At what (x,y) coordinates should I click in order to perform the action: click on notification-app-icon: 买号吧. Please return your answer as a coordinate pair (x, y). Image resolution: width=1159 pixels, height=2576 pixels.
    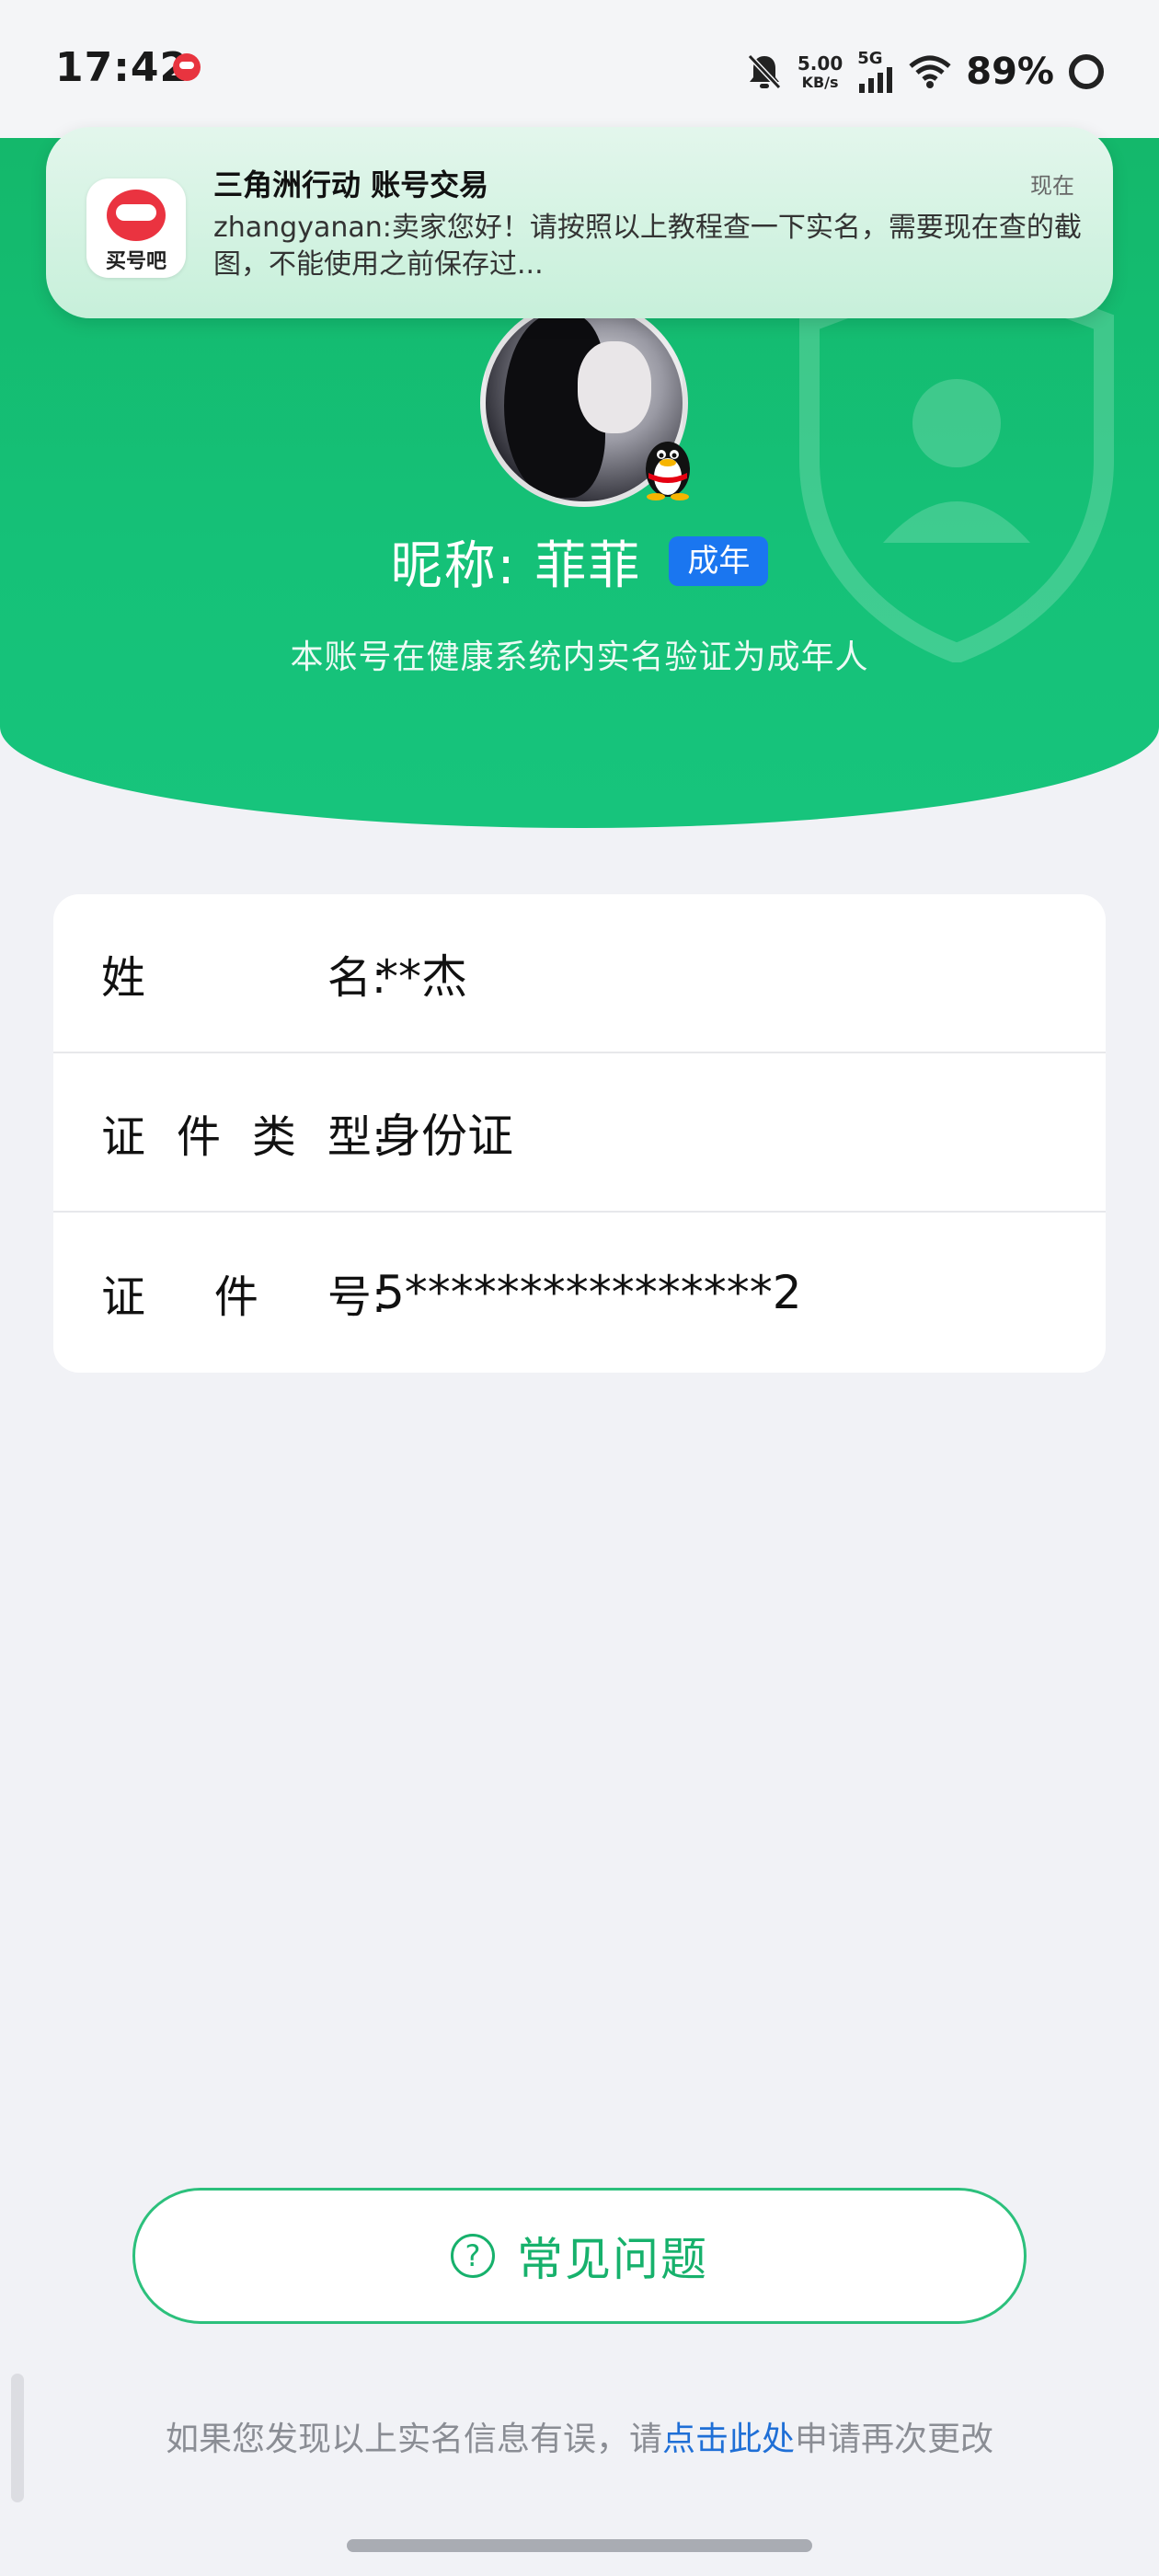
    Looking at the image, I should click on (136, 228).